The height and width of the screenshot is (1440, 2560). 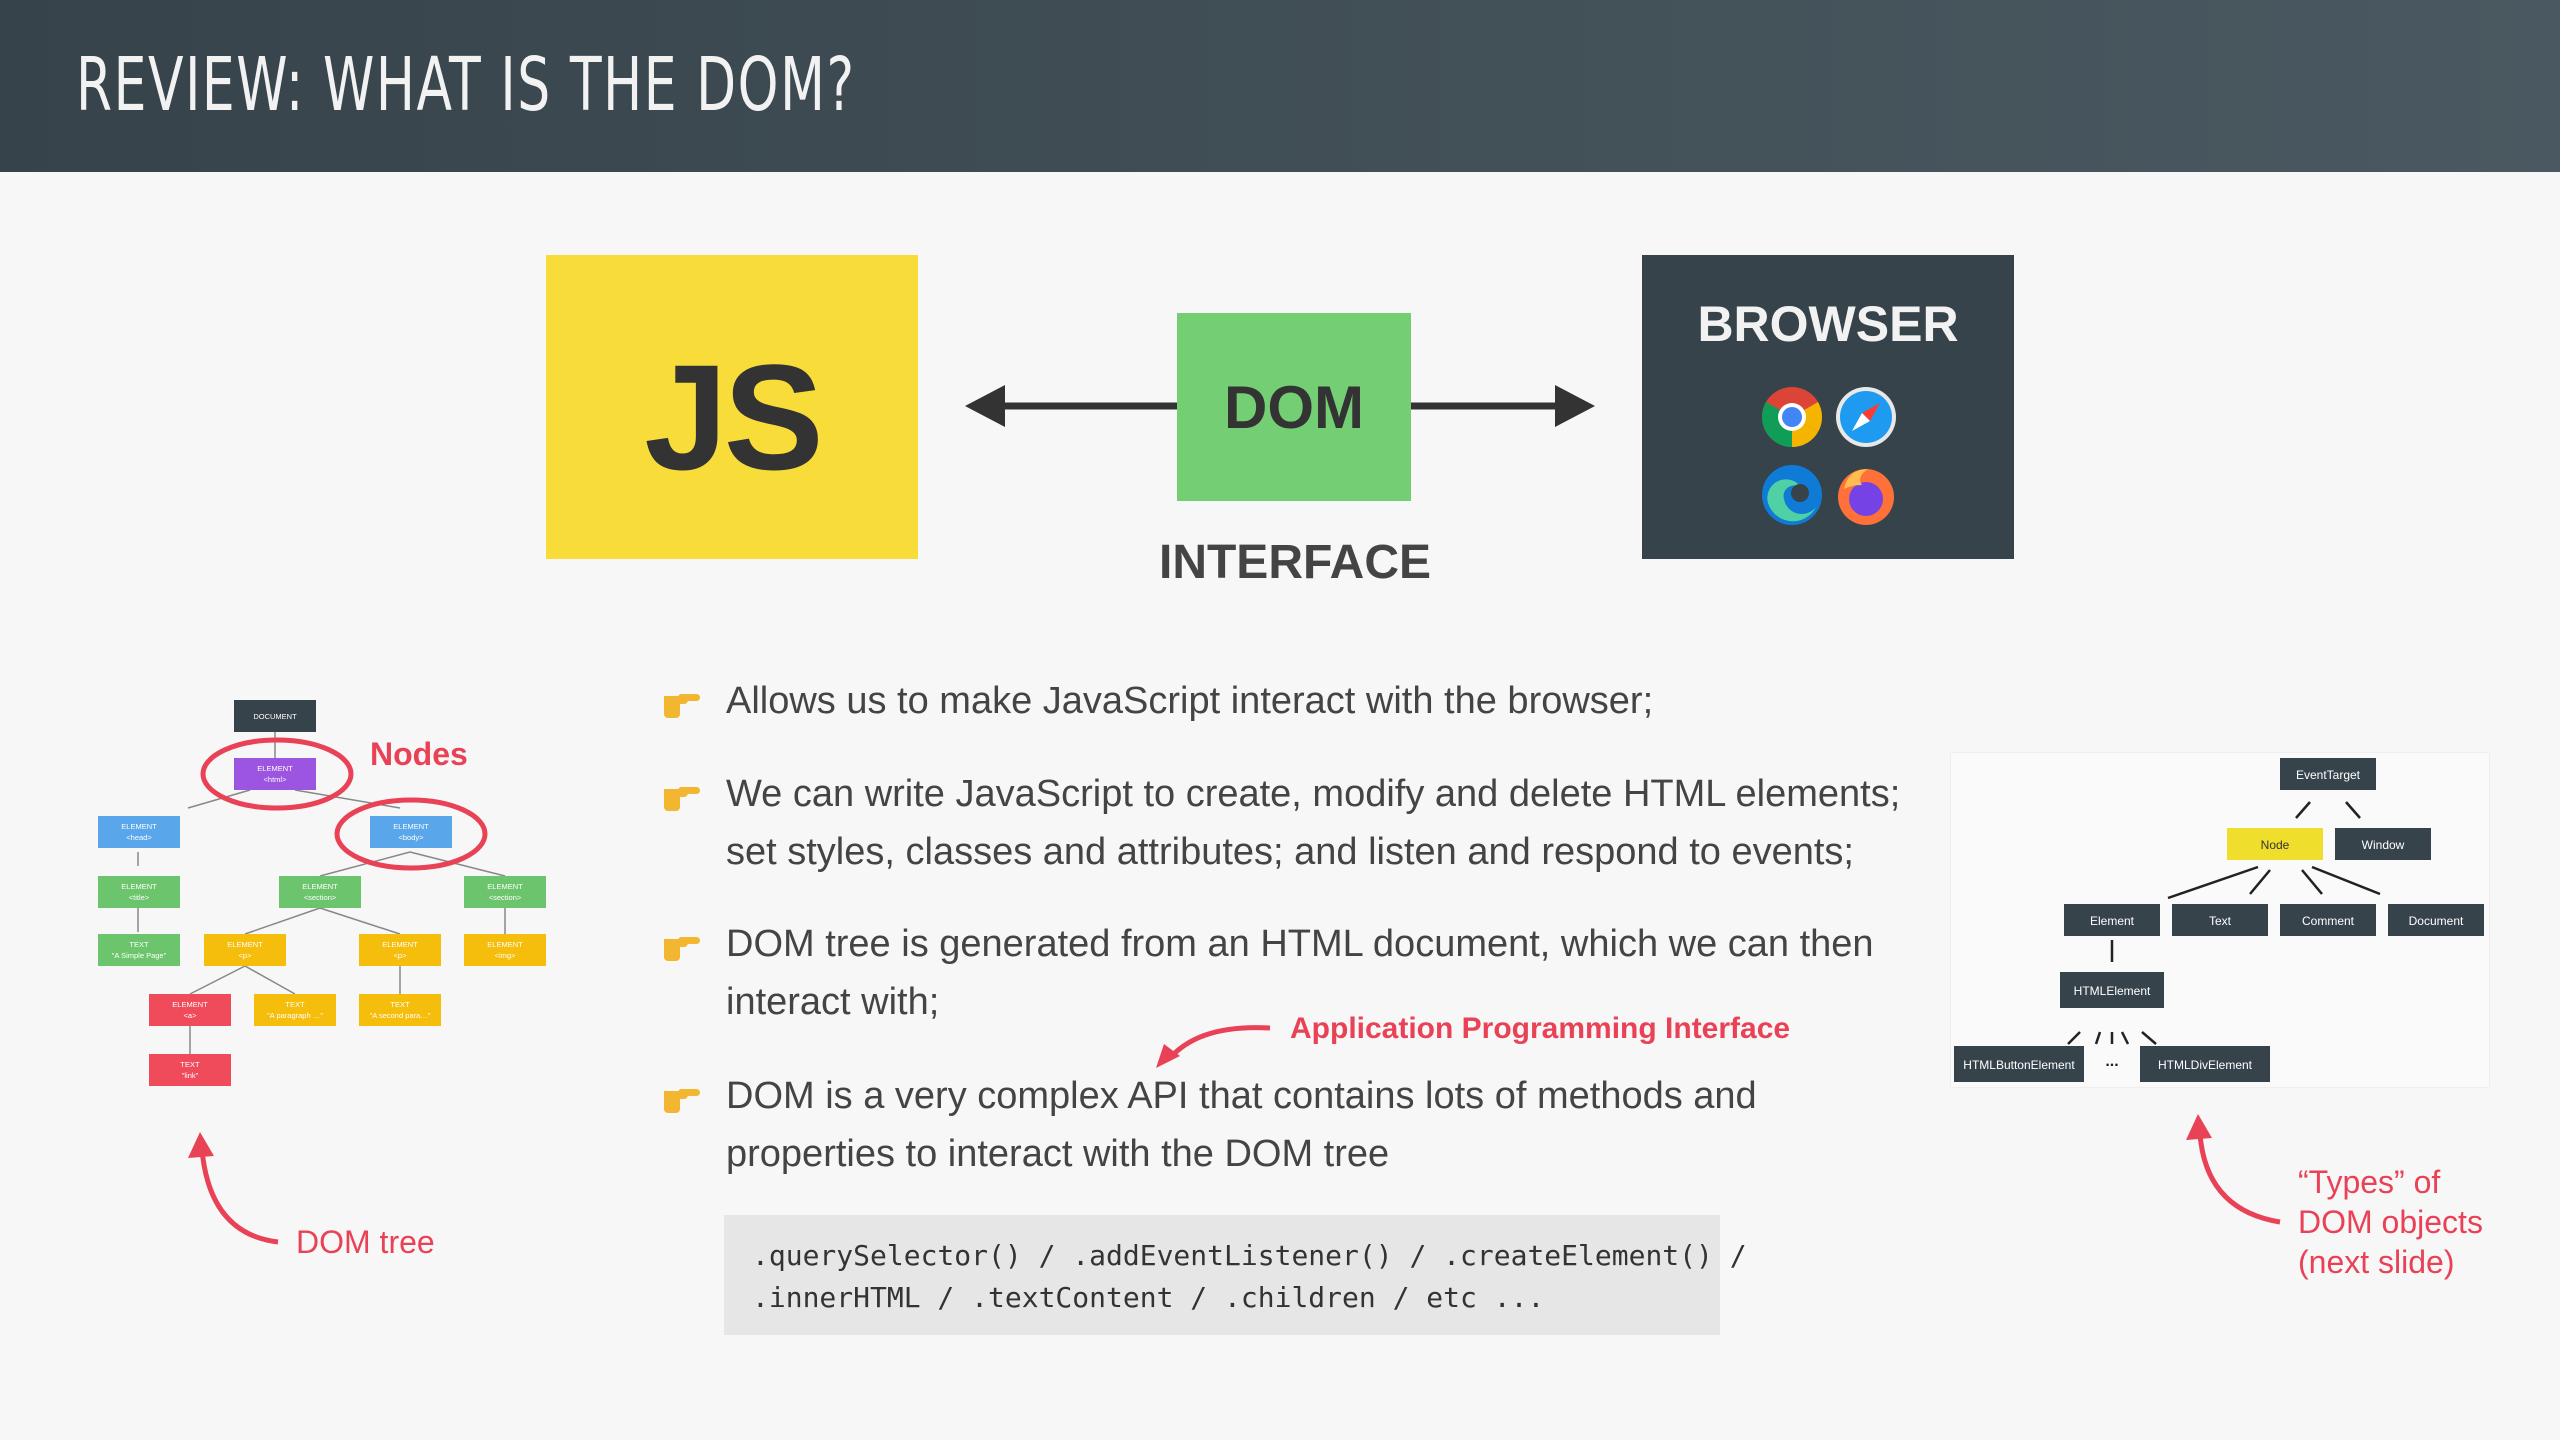 I want to click on tree-node-title, so click(x=139, y=892).